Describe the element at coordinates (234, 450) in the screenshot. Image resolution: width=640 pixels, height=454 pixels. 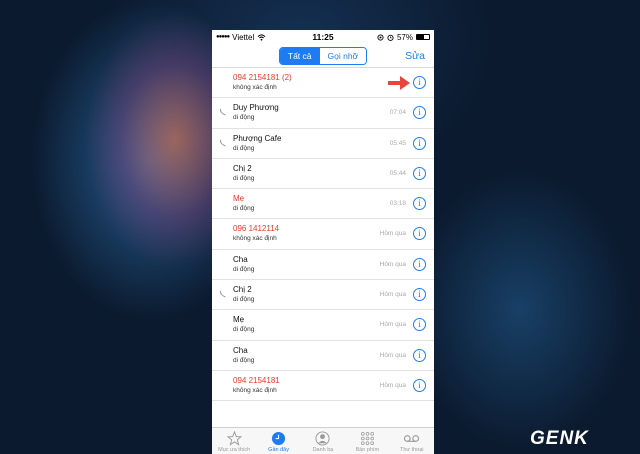
I see `tab-label: Mục ưa thích` at that location.